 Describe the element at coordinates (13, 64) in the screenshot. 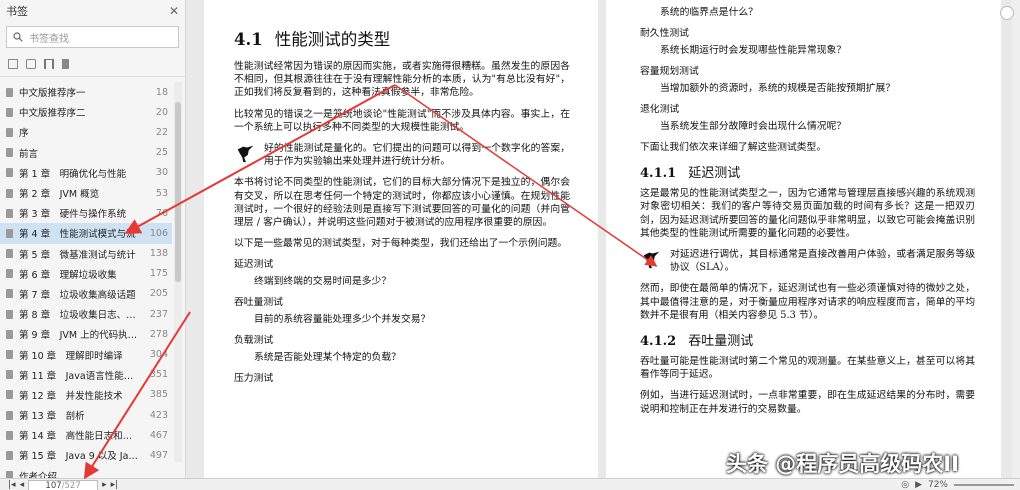

I see `expand-icon` at that location.